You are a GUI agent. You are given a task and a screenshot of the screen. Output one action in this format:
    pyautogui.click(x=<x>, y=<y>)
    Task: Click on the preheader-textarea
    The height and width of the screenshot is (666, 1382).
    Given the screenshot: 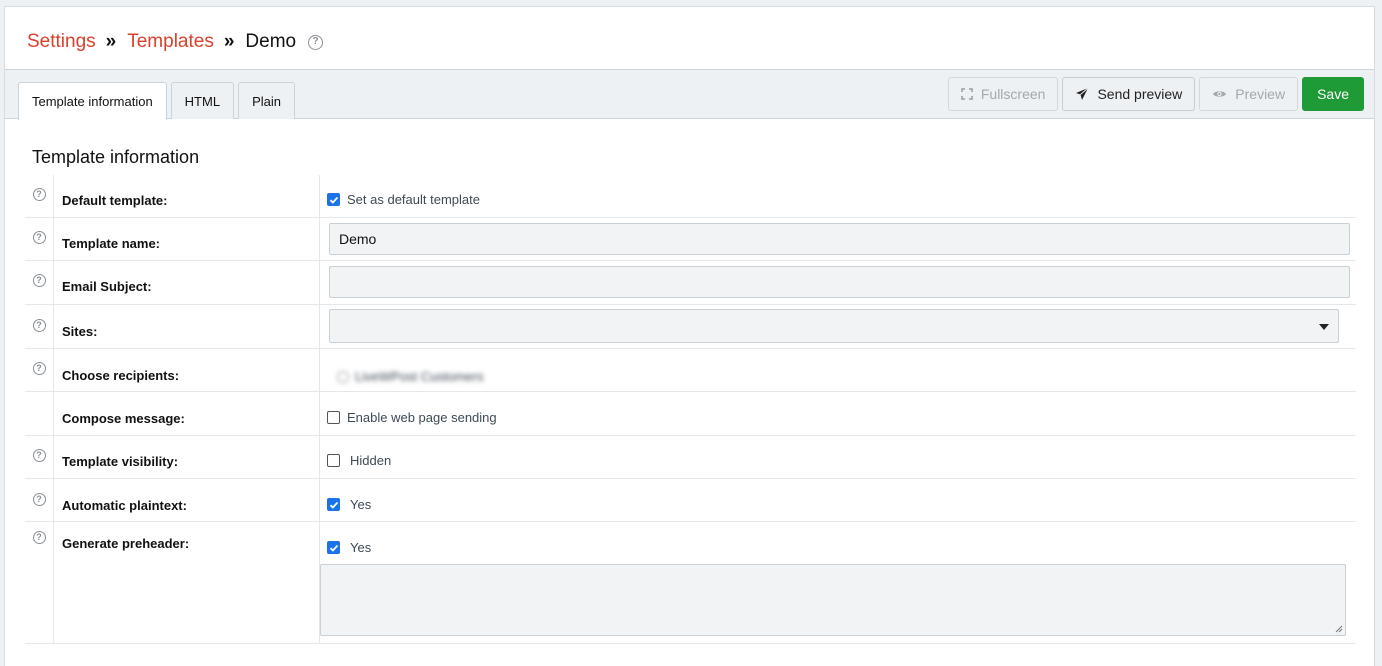 What is the action you would take?
    pyautogui.click(x=833, y=600)
    